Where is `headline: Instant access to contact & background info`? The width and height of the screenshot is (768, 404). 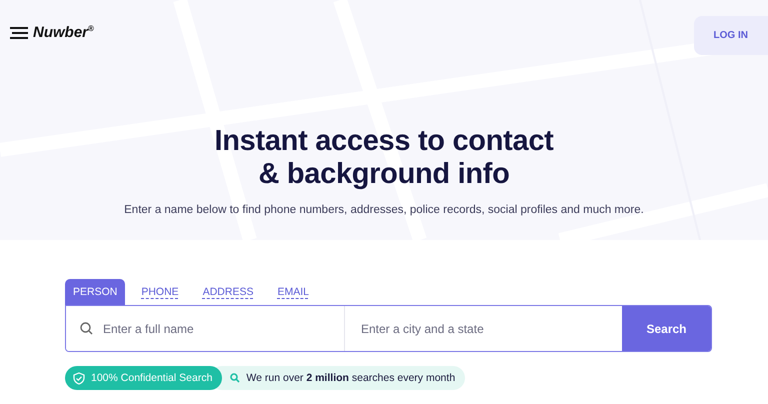
headline: Instant access to contact & background info is located at coordinates (384, 158).